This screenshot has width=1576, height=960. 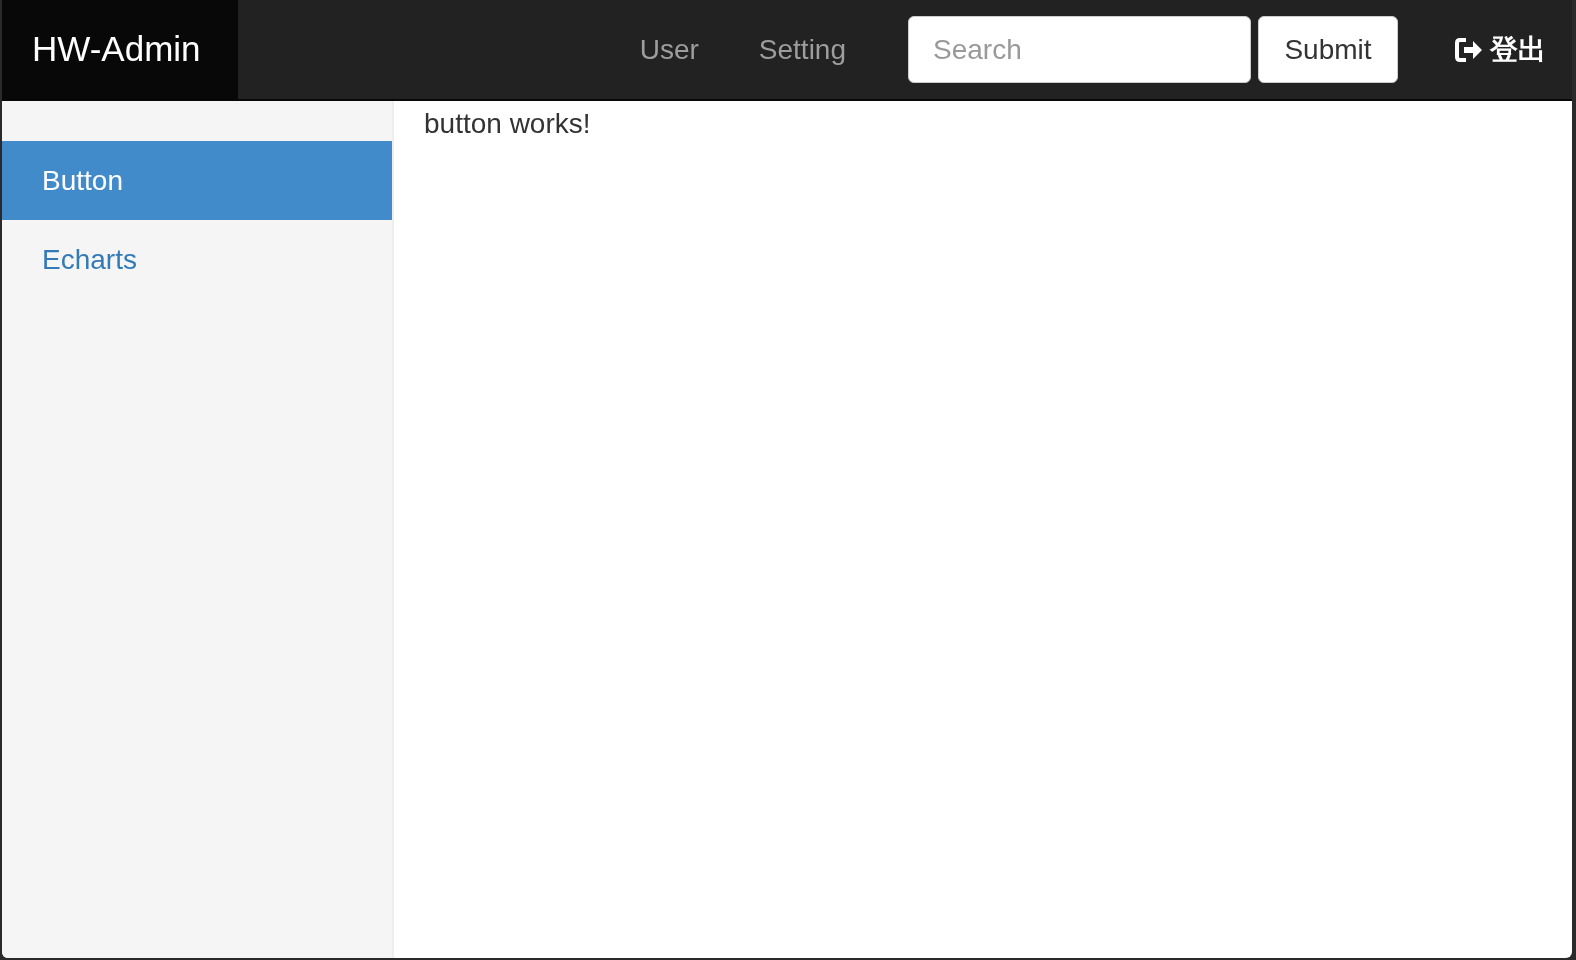 What do you see at coordinates (669, 49) in the screenshot?
I see `nav-link: User` at bounding box center [669, 49].